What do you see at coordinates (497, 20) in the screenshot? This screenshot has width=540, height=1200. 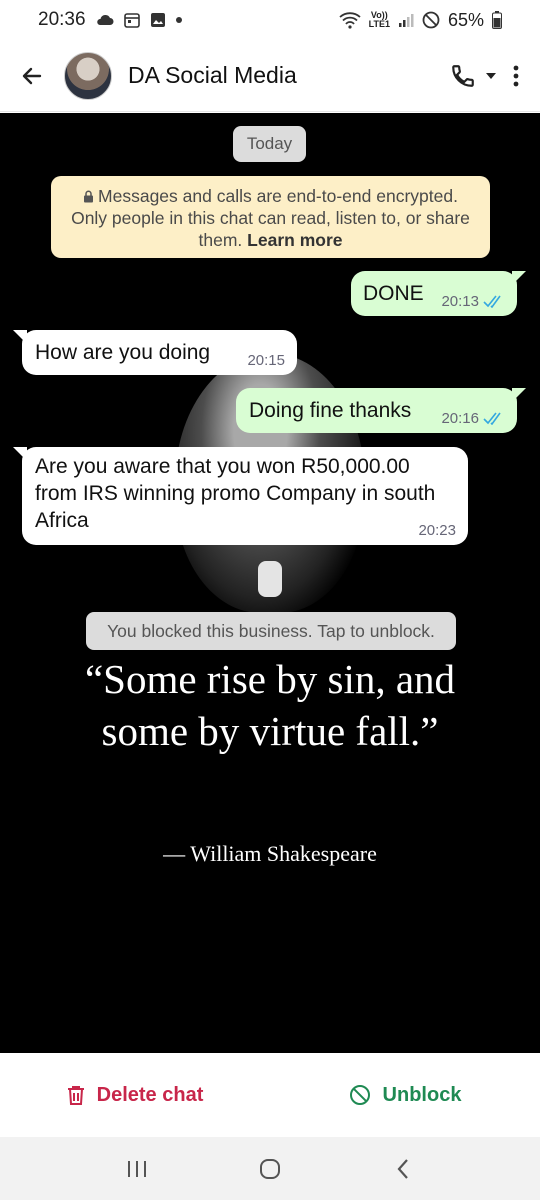 I see `battery-icon` at bounding box center [497, 20].